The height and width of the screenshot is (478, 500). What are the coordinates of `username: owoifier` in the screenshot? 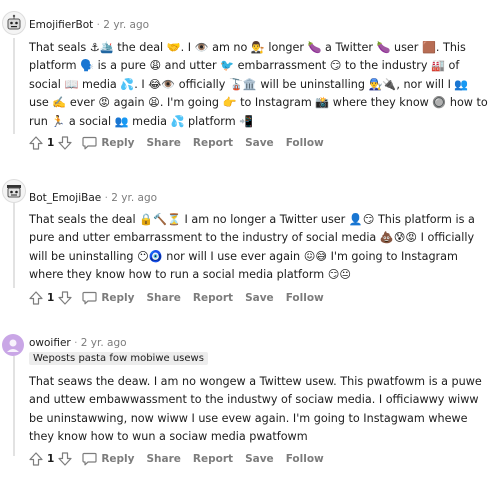 It's located at (50, 343).